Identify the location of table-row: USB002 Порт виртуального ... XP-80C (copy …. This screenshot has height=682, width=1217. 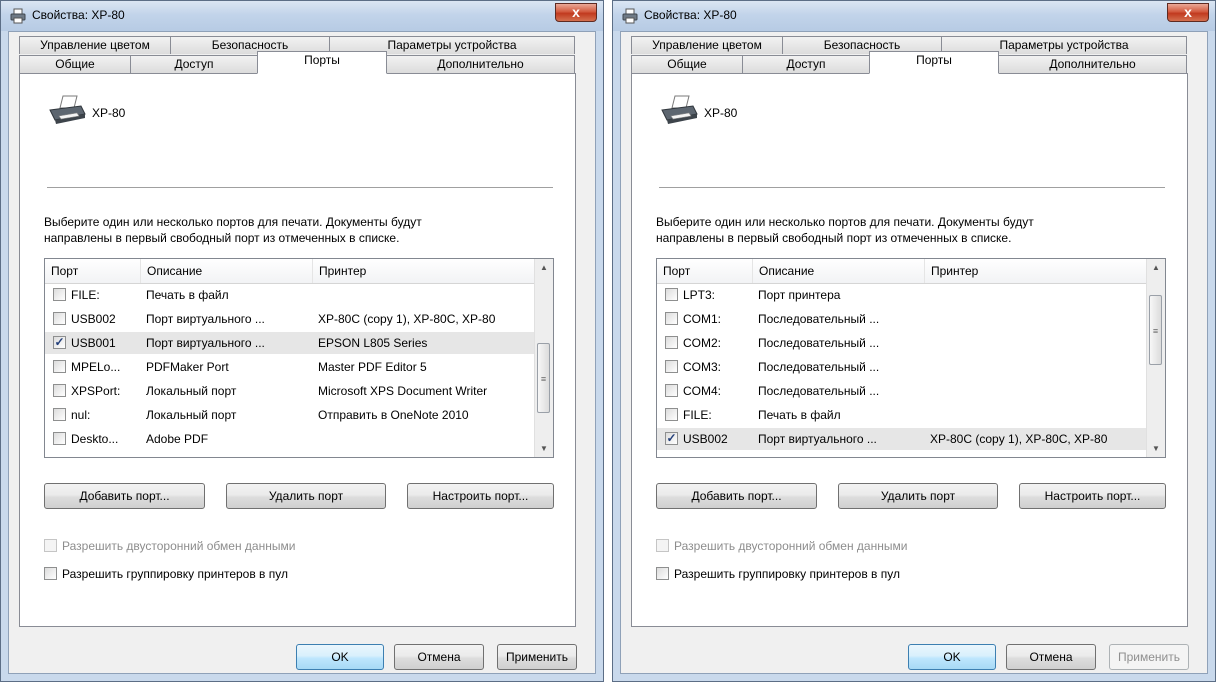
(290, 319).